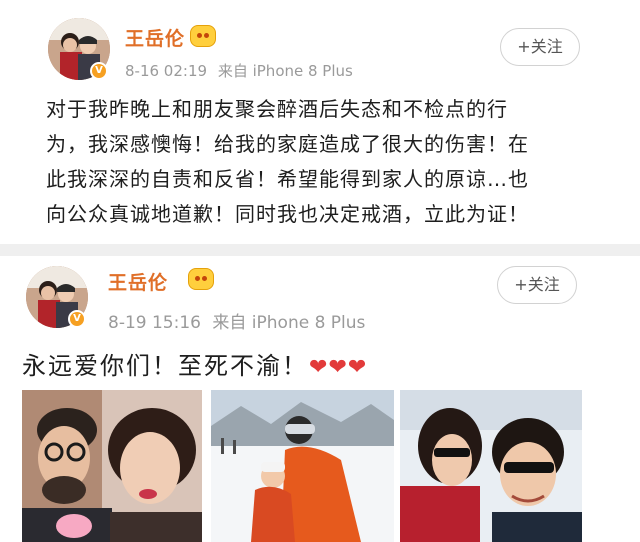 This screenshot has height=542, width=640. I want to click on post-text-line: 向公众真诚地道歉！同时我也决定戒酒，立此为证！, so click(287, 214).